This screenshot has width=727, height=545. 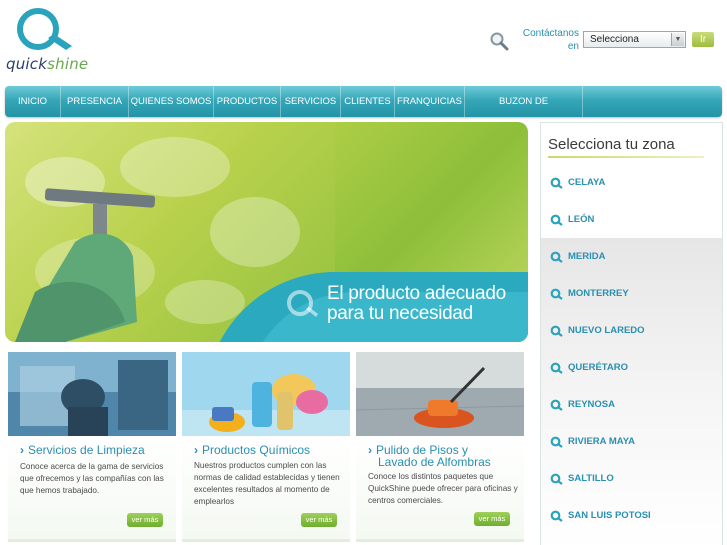 I want to click on nav-item-clientes: CLIENTES, so click(x=368, y=101).